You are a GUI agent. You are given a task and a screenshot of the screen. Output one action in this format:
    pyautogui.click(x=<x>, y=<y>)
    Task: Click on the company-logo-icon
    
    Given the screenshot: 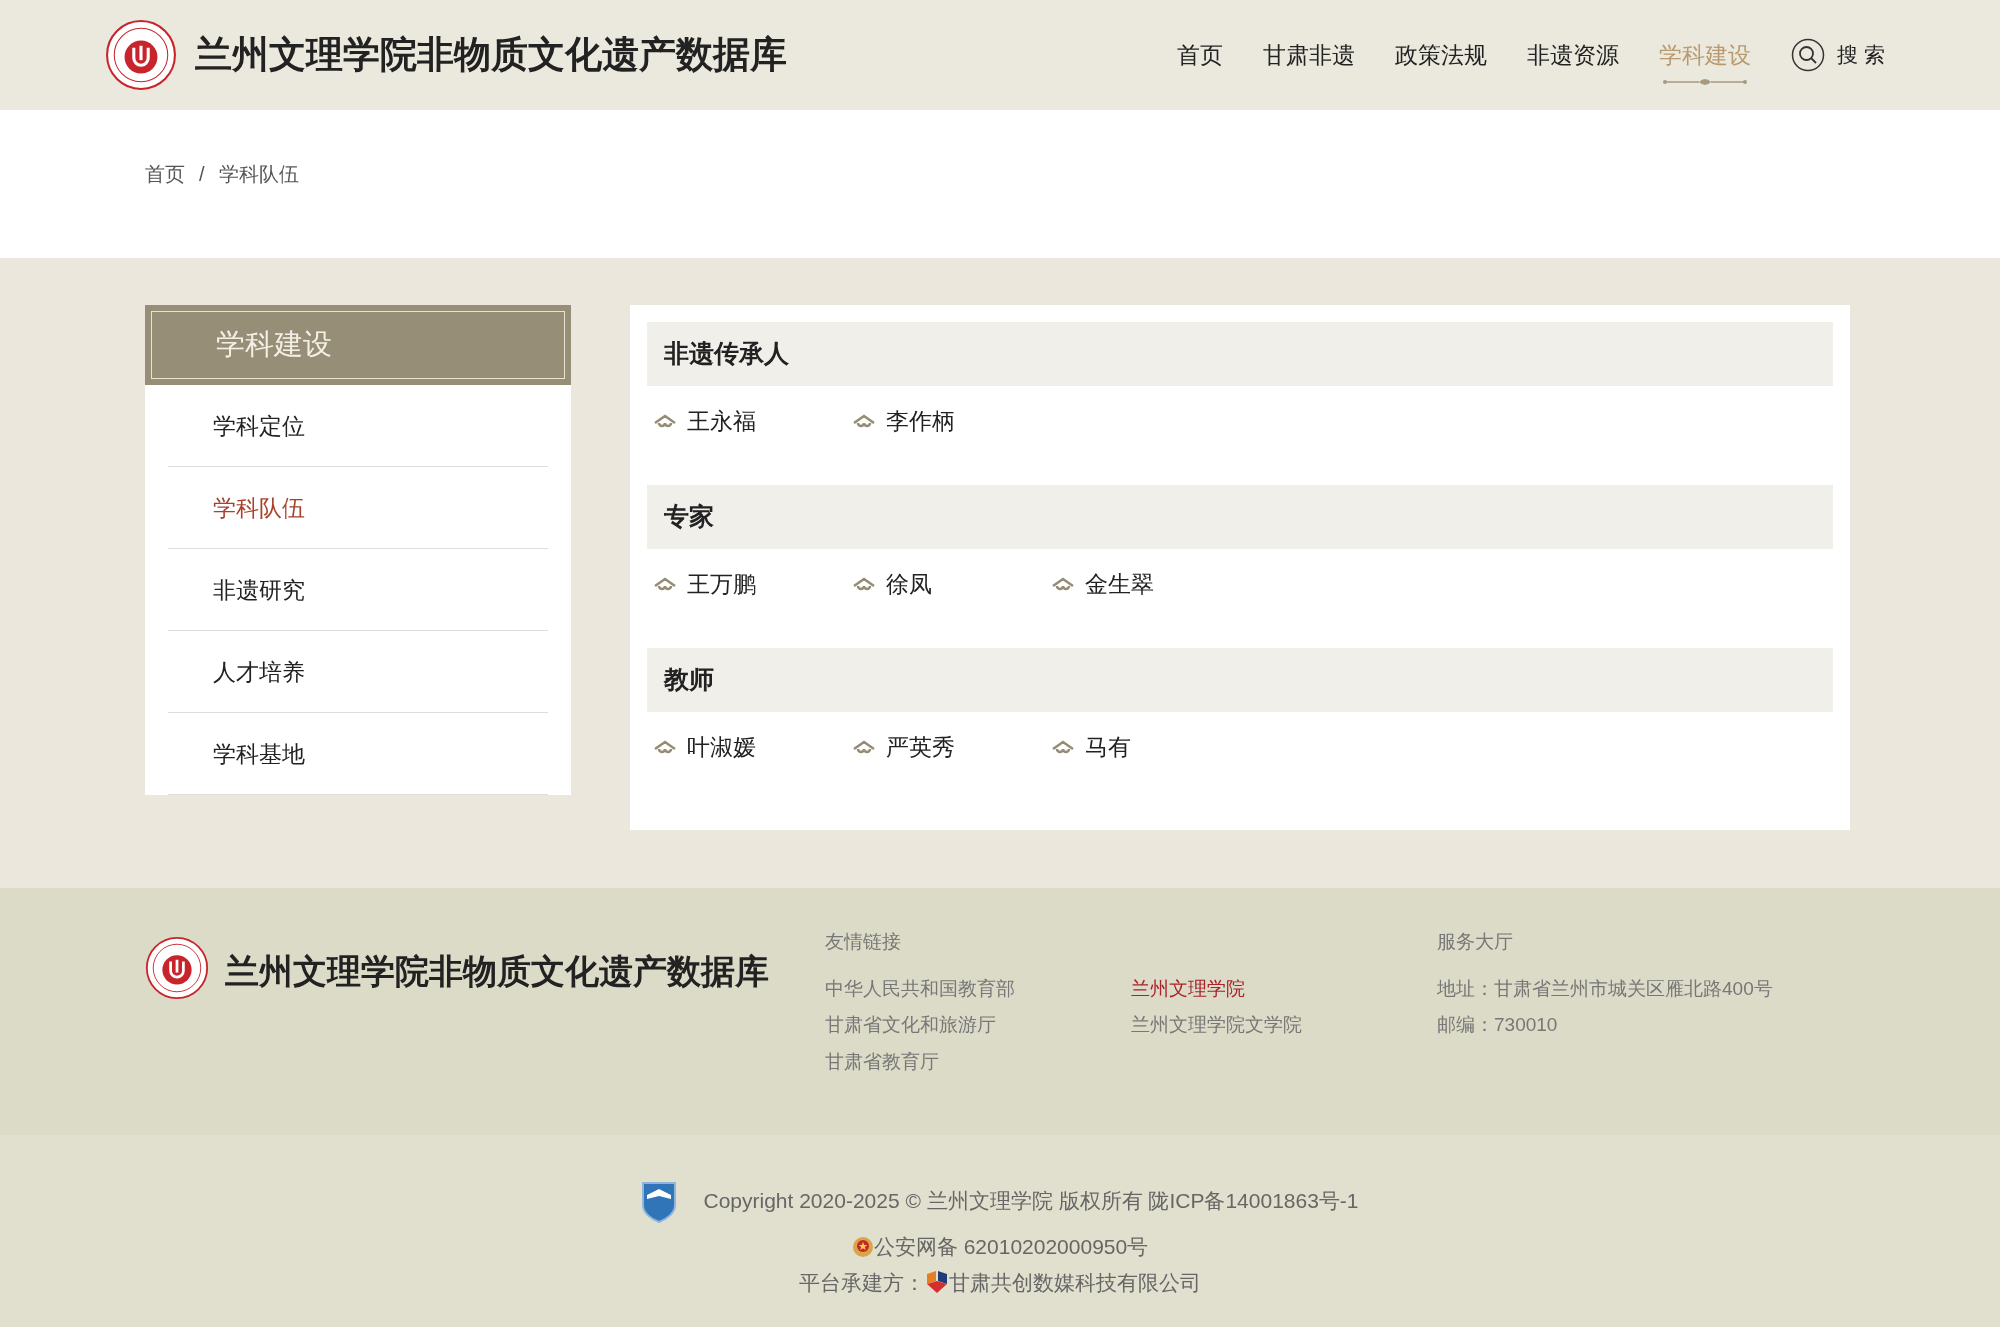 What is the action you would take?
    pyautogui.click(x=937, y=1282)
    